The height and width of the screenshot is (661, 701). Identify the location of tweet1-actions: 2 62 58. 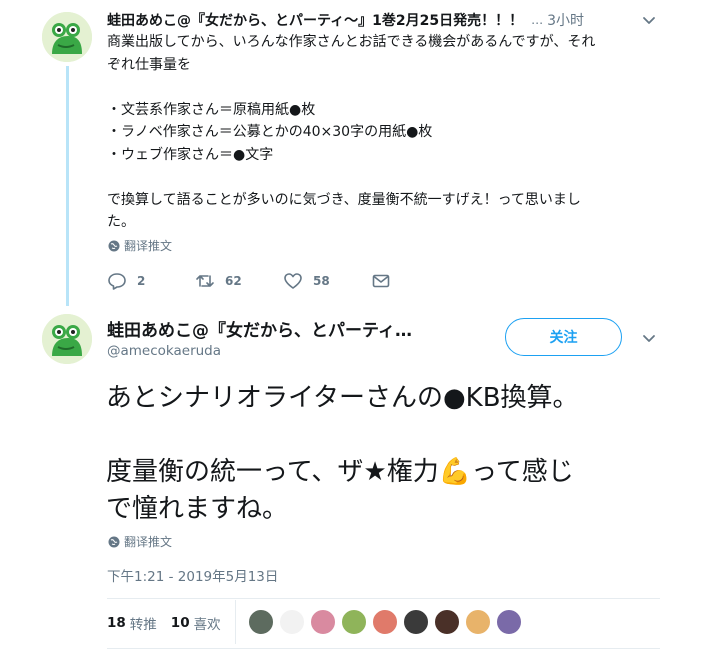
(254, 281).